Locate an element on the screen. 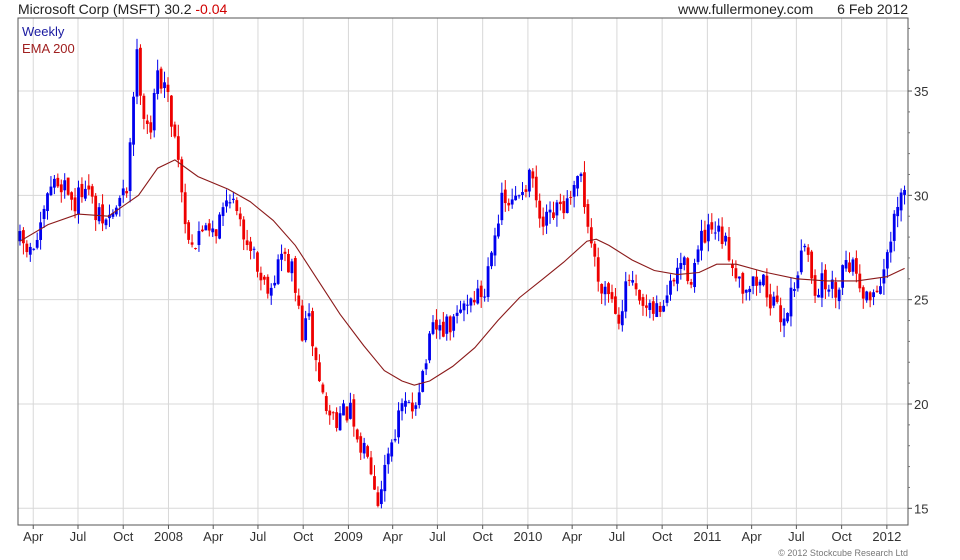 This screenshot has width=960, height=560. legend: Weekly EMA 200 is located at coordinates (48, 40).